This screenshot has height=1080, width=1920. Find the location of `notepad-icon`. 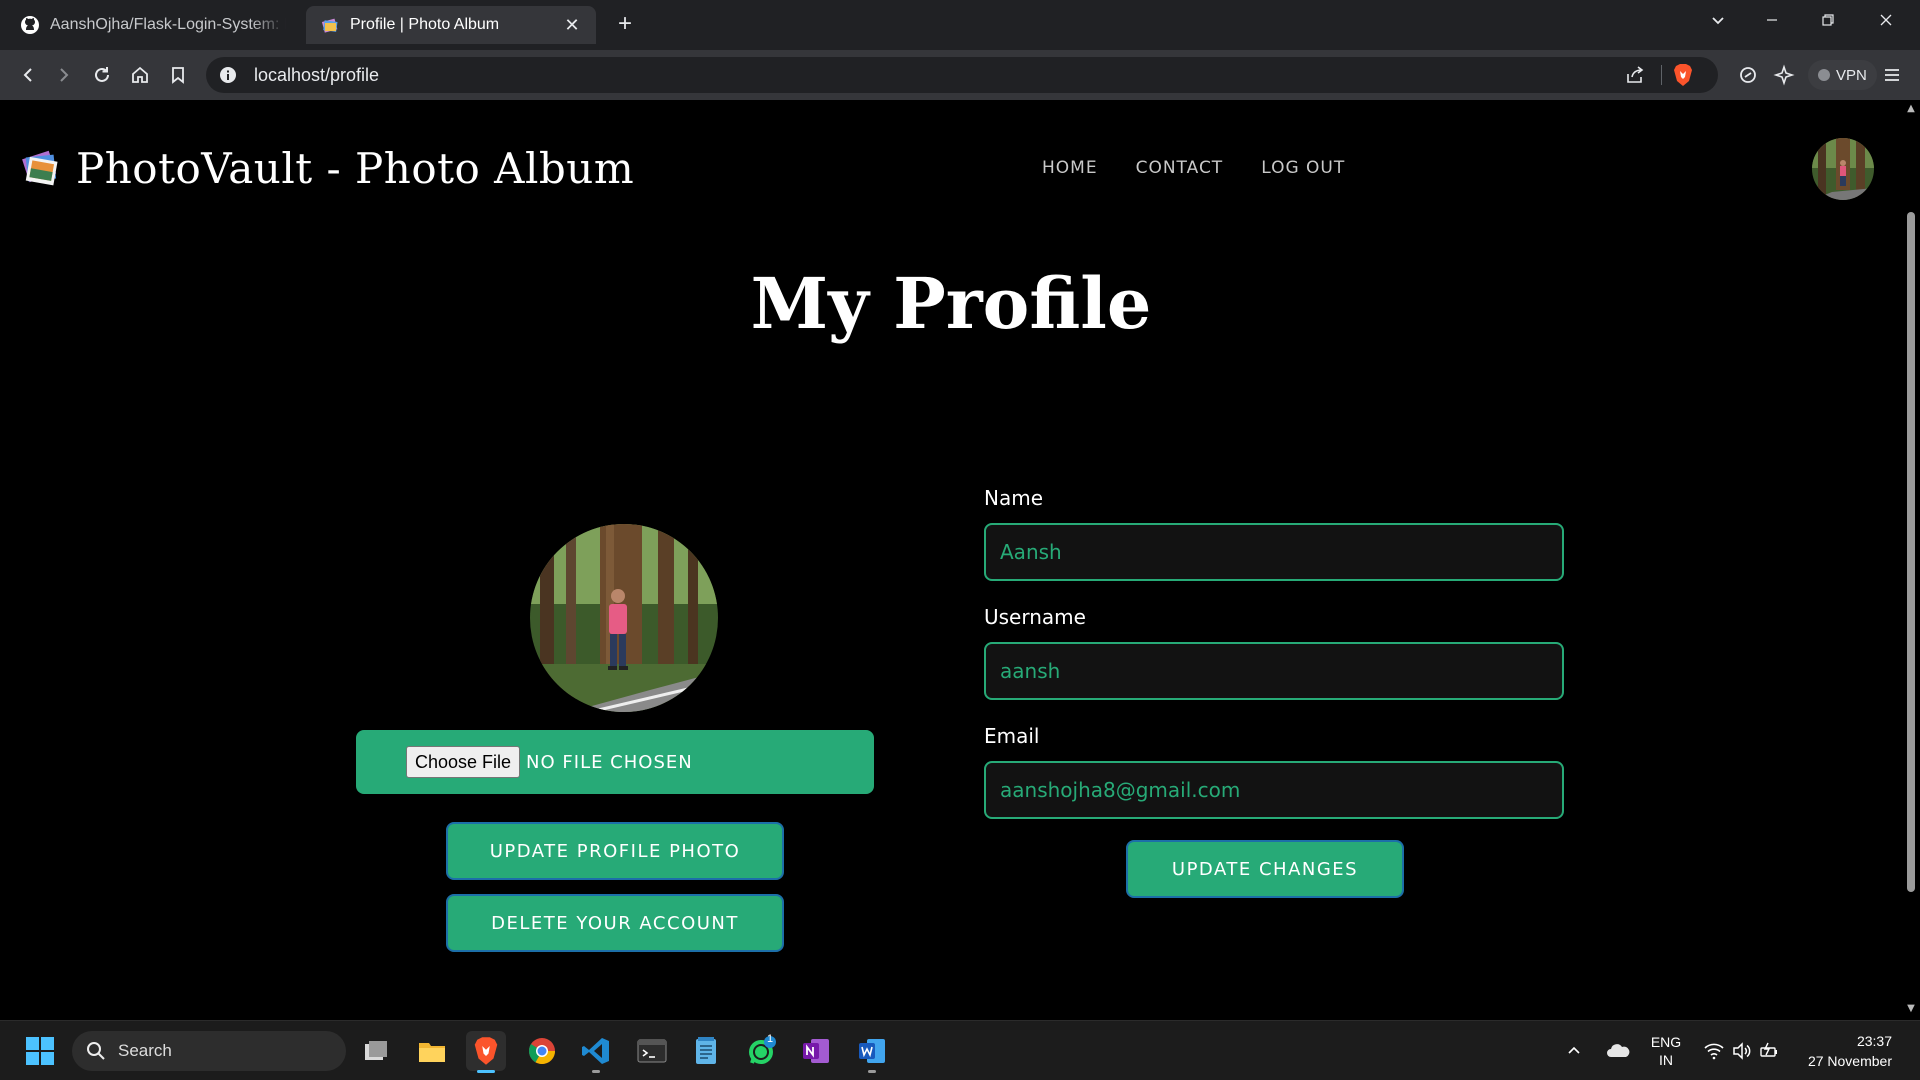

notepad-icon is located at coordinates (706, 1051).